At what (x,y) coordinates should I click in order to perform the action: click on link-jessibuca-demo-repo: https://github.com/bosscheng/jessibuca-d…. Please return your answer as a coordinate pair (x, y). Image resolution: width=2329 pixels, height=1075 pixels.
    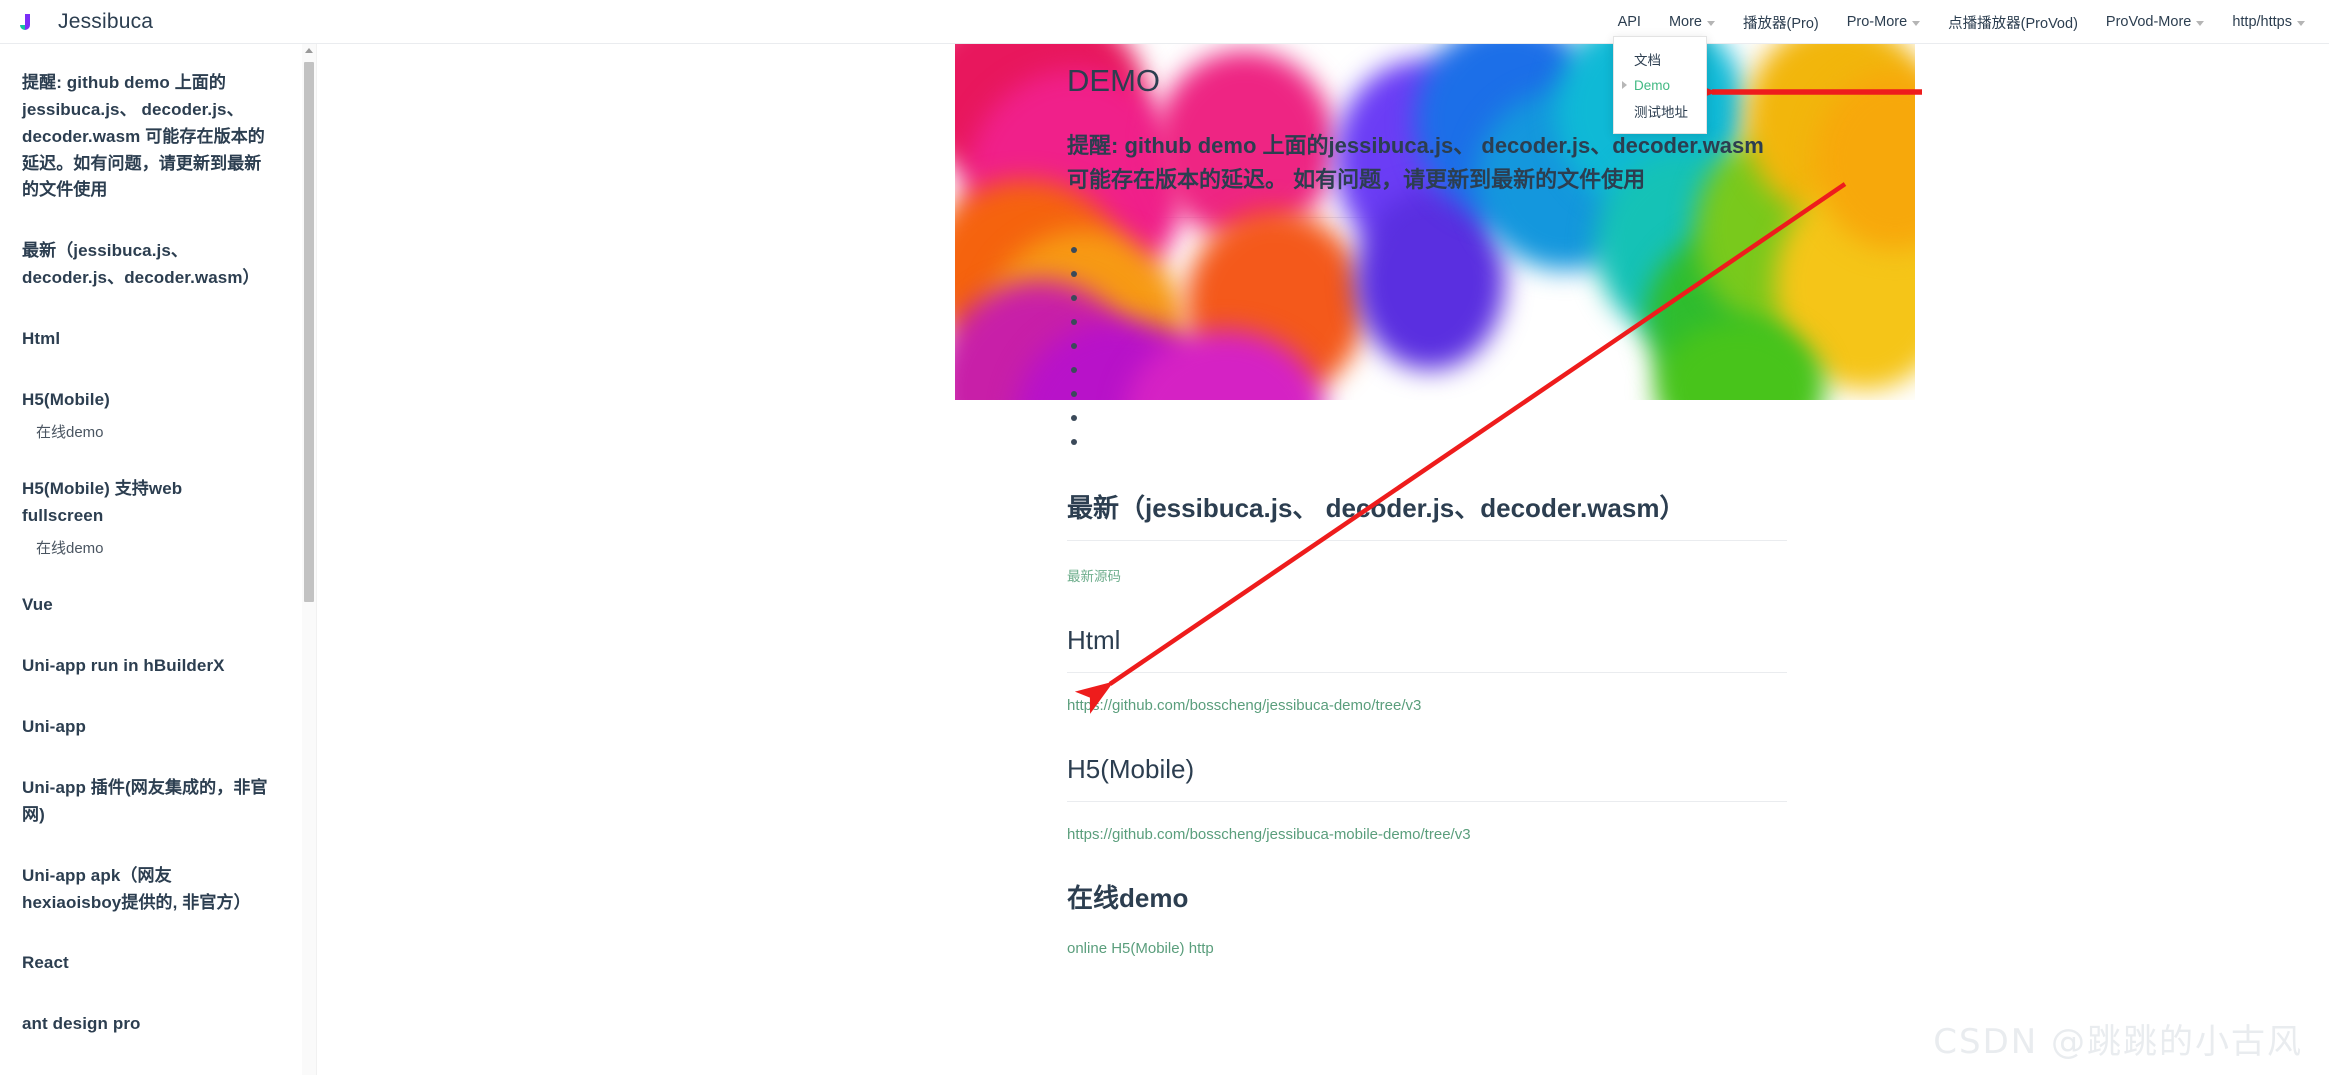
    Looking at the image, I should click on (1244, 705).